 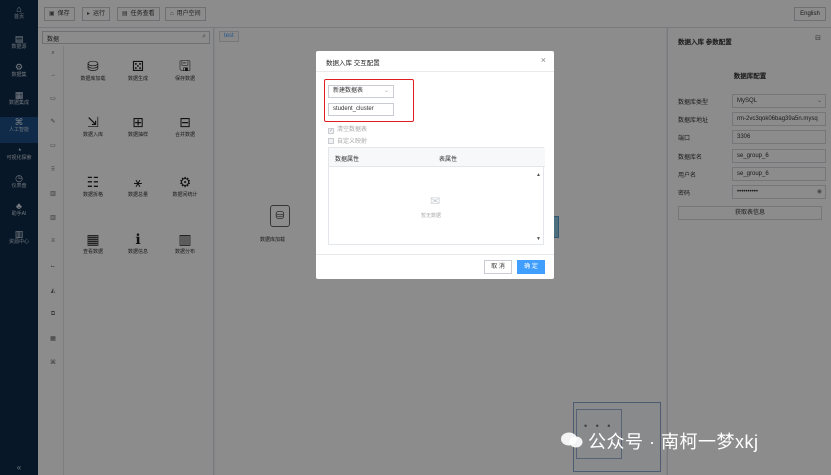 I want to click on table-name-input: student_cluster, so click(x=361, y=109).